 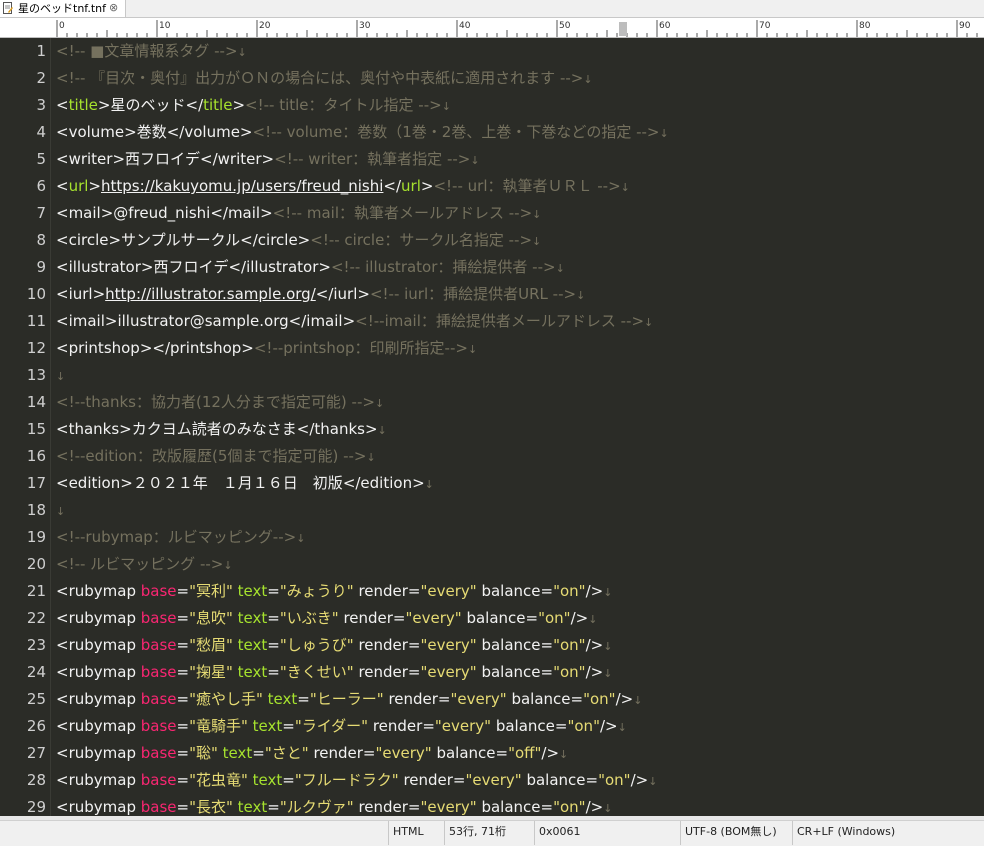 What do you see at coordinates (320, 78) in the screenshot?
I see `code-token: <!-- 『目次・奥付』出力がＯＮの場合には、奥付や中表紙に適用されます -->` at bounding box center [320, 78].